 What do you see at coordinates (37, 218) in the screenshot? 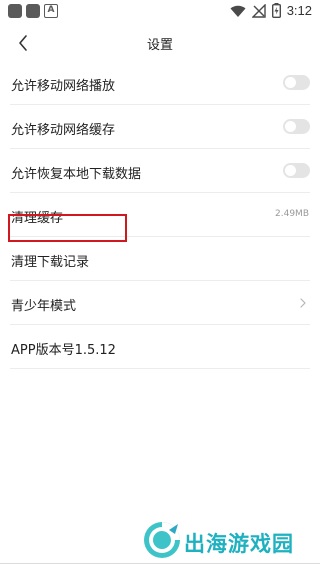
I see `setting-label: 清理缓存` at bounding box center [37, 218].